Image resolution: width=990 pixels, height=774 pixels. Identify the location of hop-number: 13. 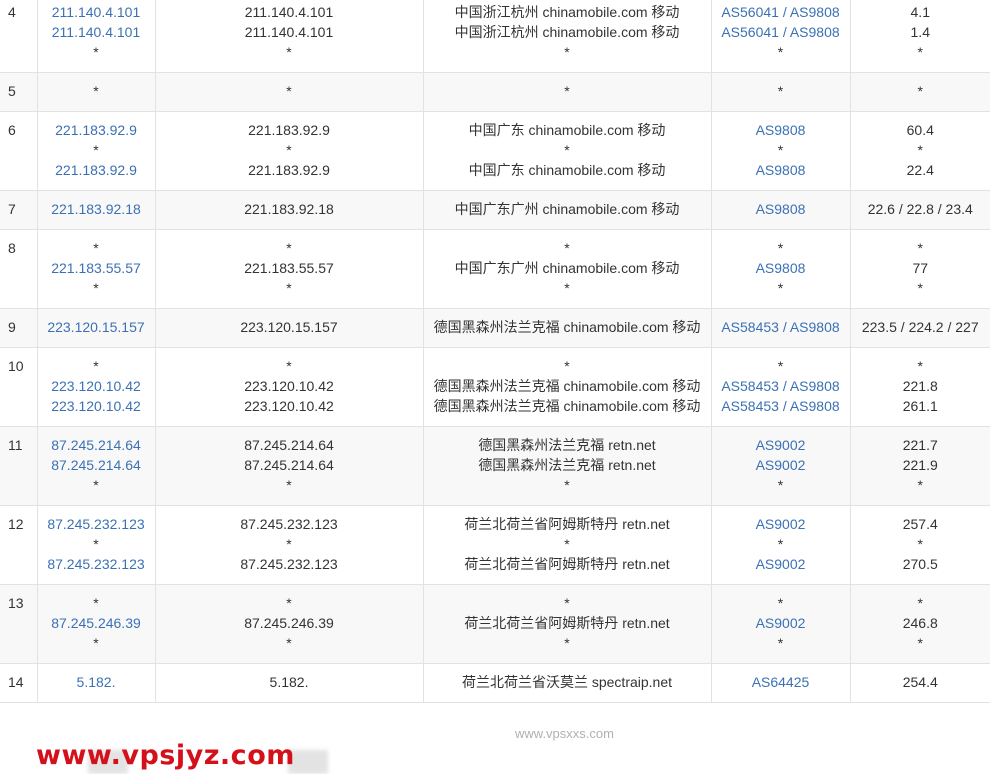
(19, 624).